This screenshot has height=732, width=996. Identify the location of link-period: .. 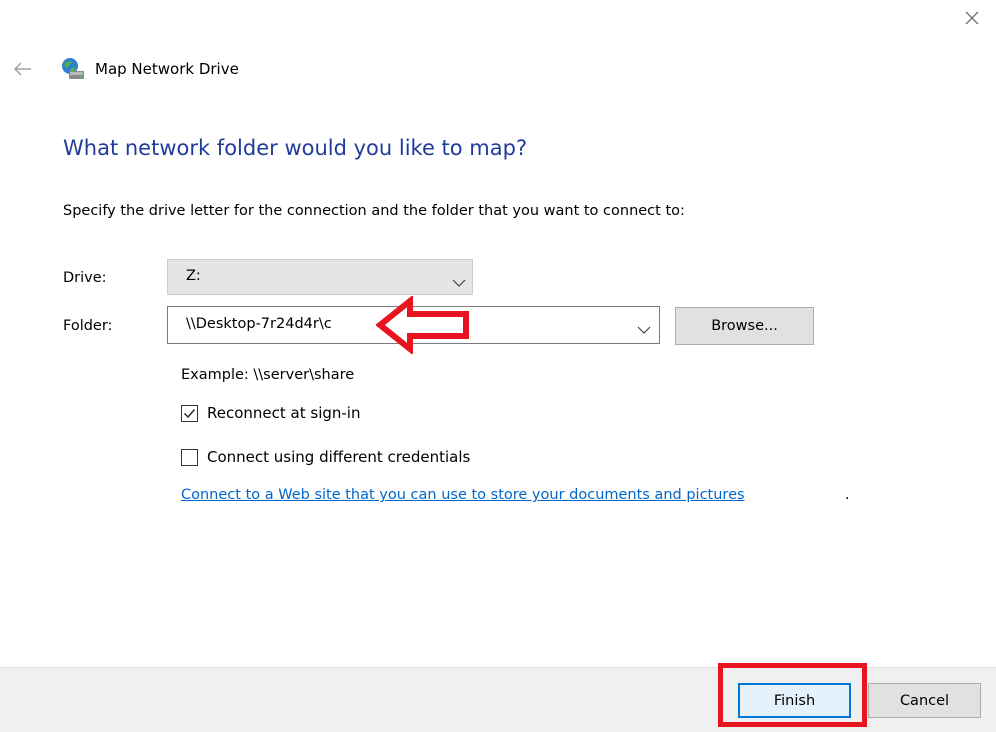
(847, 495).